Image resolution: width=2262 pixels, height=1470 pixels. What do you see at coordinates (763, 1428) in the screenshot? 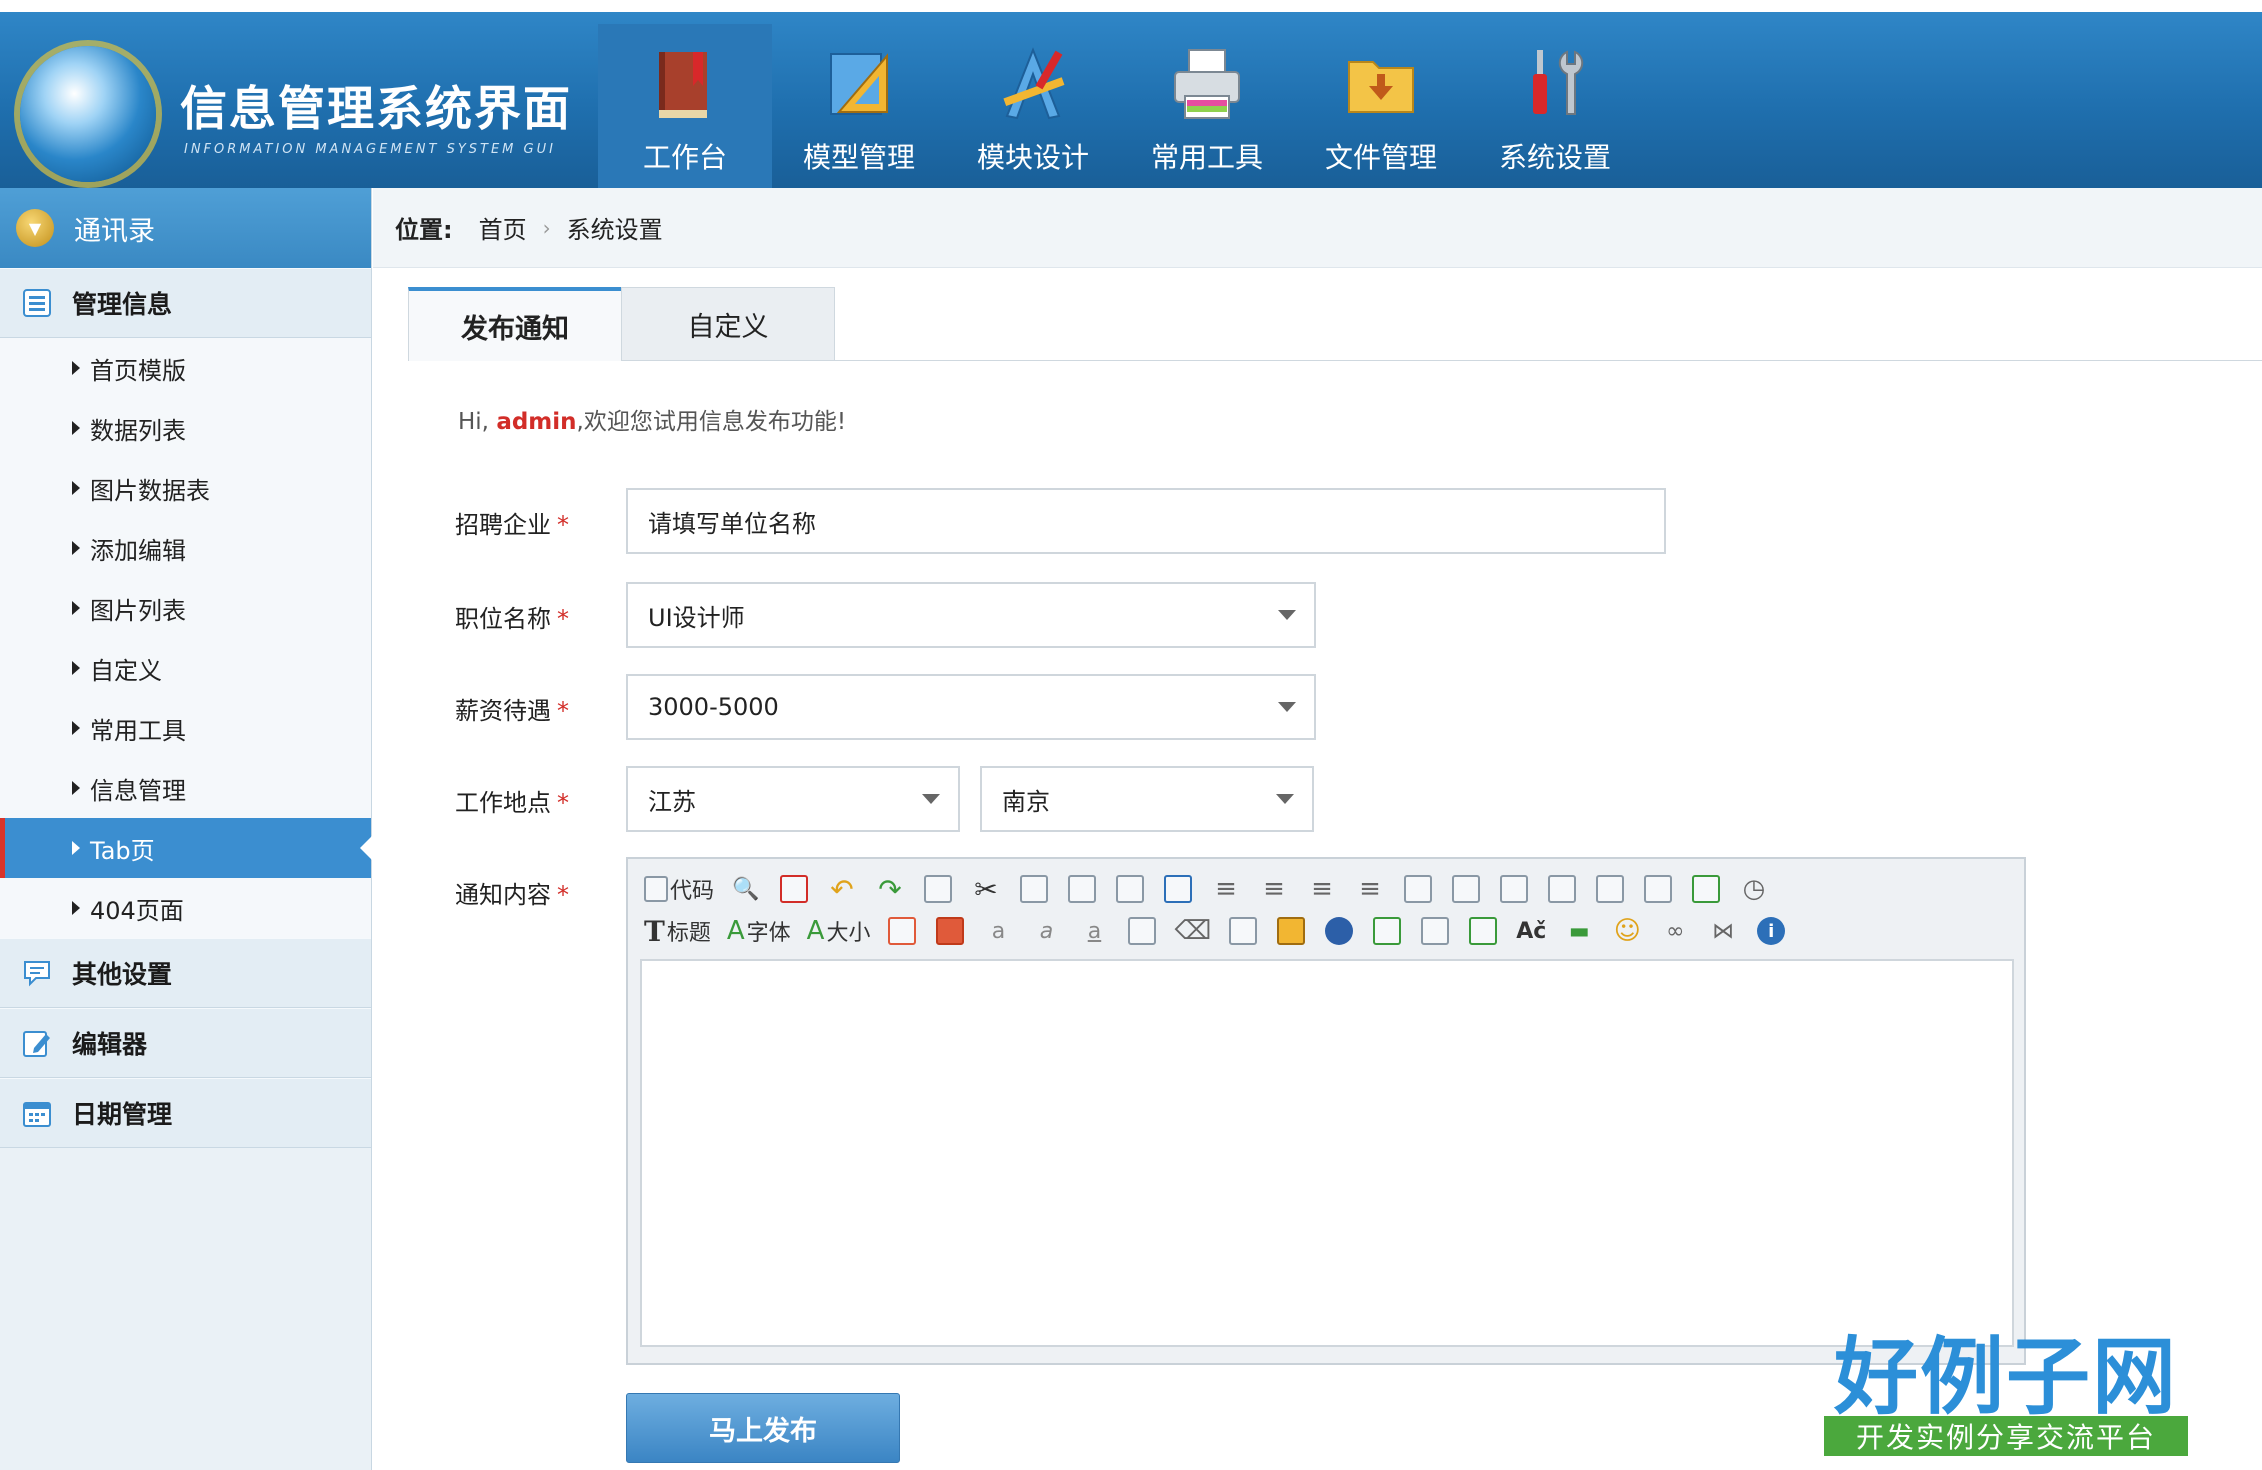
I see `publish-button: 马上发布` at bounding box center [763, 1428].